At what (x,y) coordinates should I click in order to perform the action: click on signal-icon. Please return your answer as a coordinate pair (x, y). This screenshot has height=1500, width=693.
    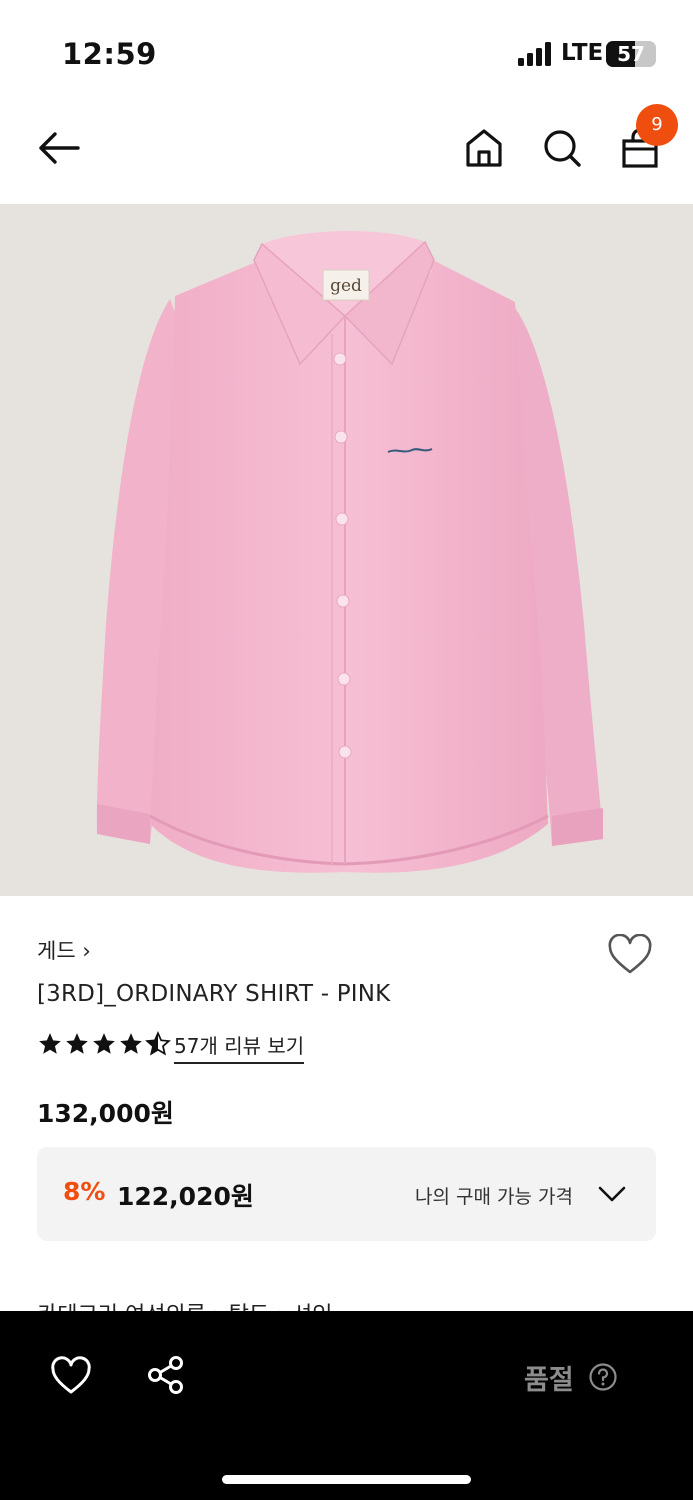
    Looking at the image, I should click on (536, 54).